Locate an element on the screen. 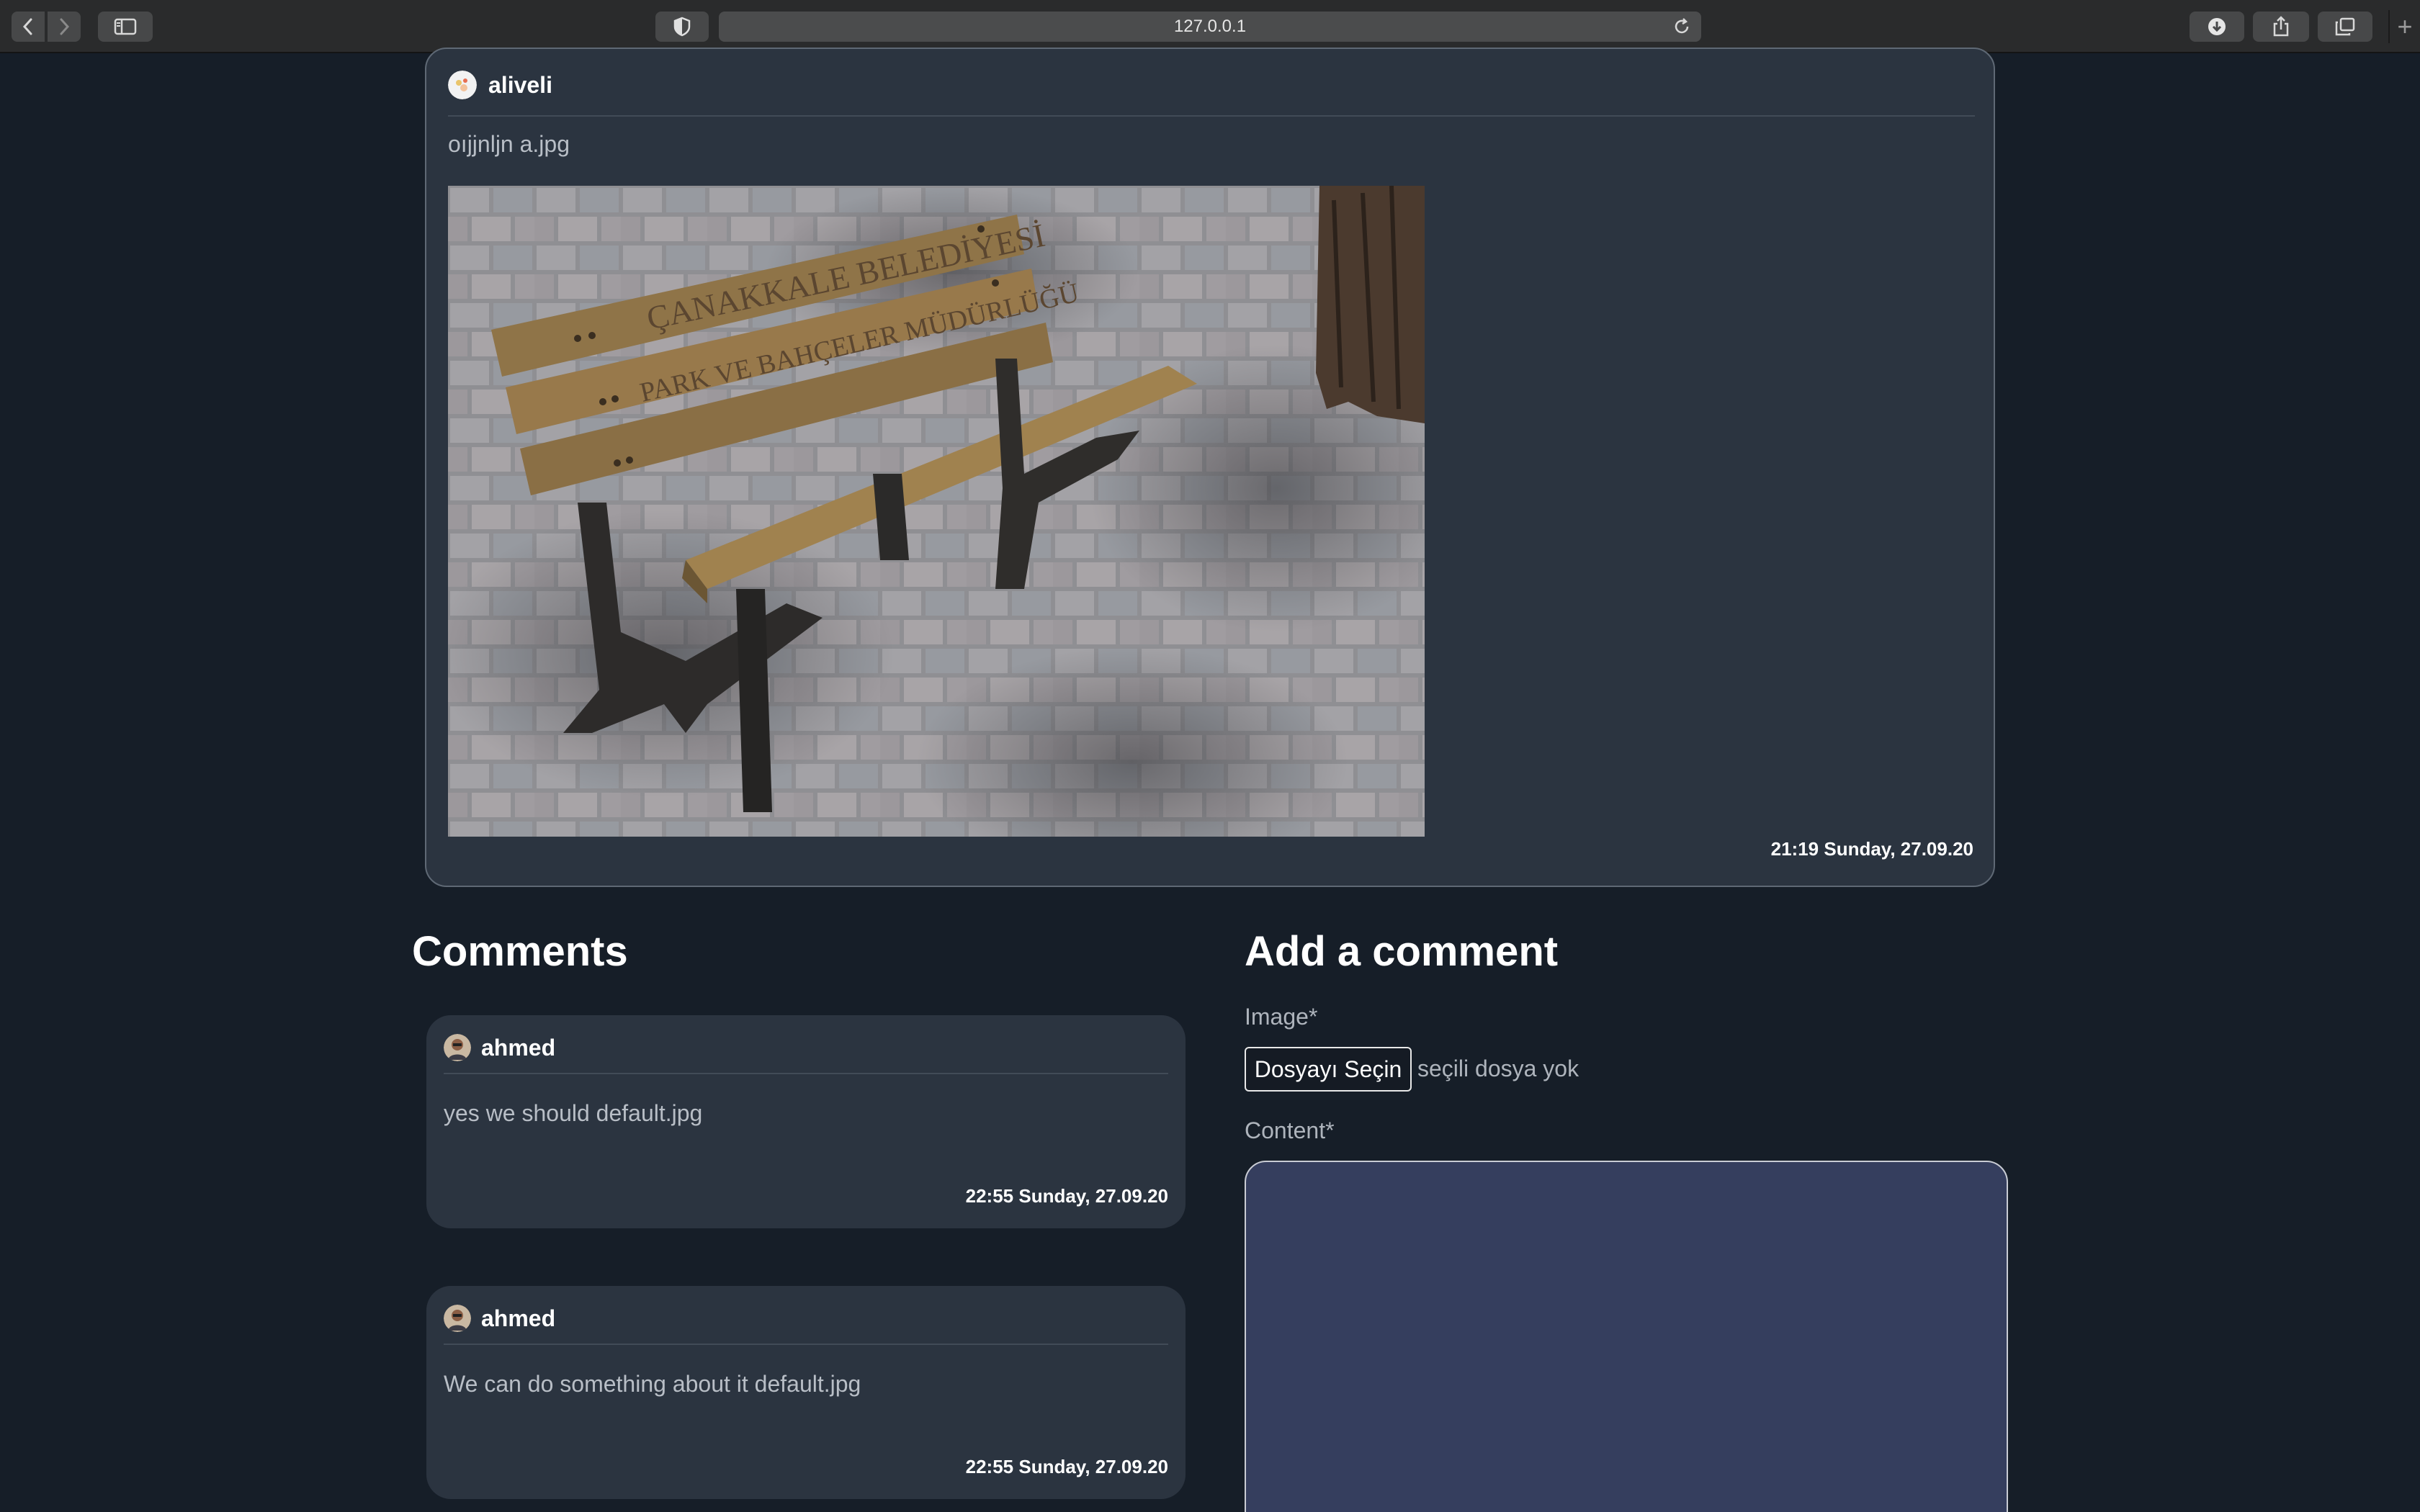 This screenshot has height=1512, width=2420. privacy-report-button is located at coordinates (682, 27).